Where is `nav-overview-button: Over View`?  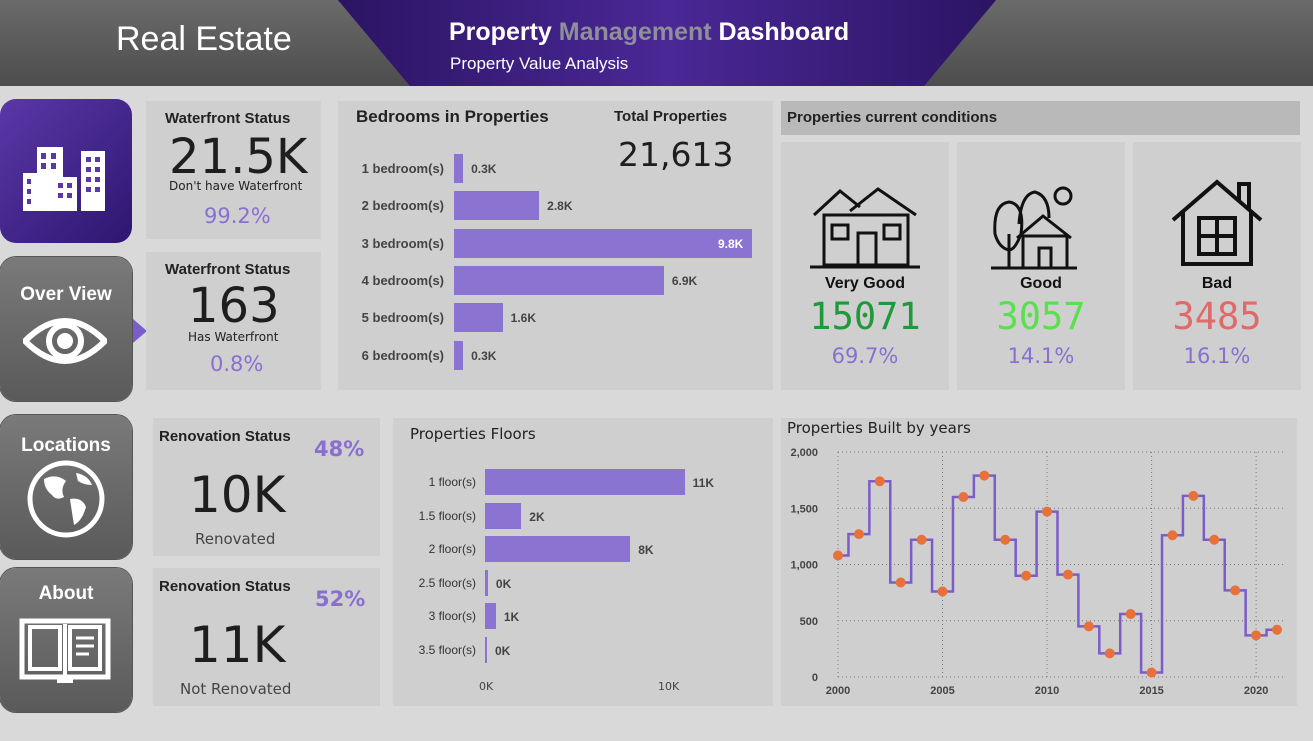 nav-overview-button: Over View is located at coordinates (66, 329).